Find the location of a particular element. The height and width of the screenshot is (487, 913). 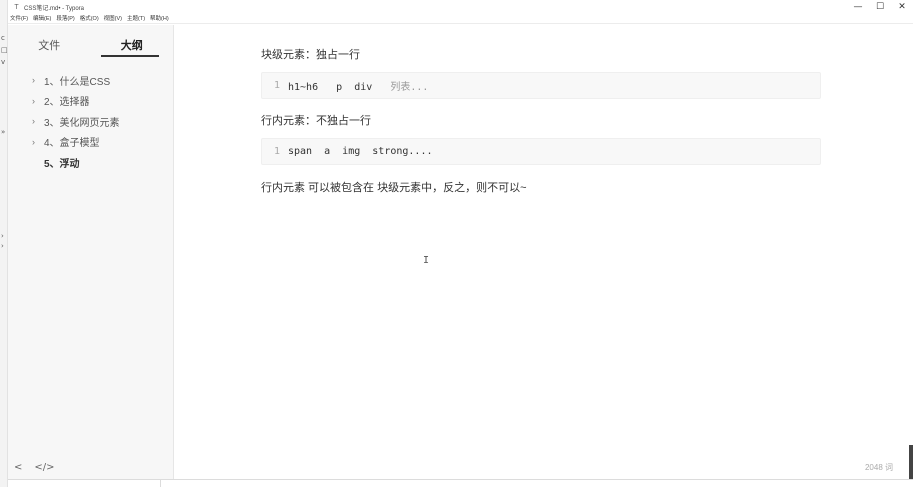

minimize-button: — is located at coordinates (858, 7).